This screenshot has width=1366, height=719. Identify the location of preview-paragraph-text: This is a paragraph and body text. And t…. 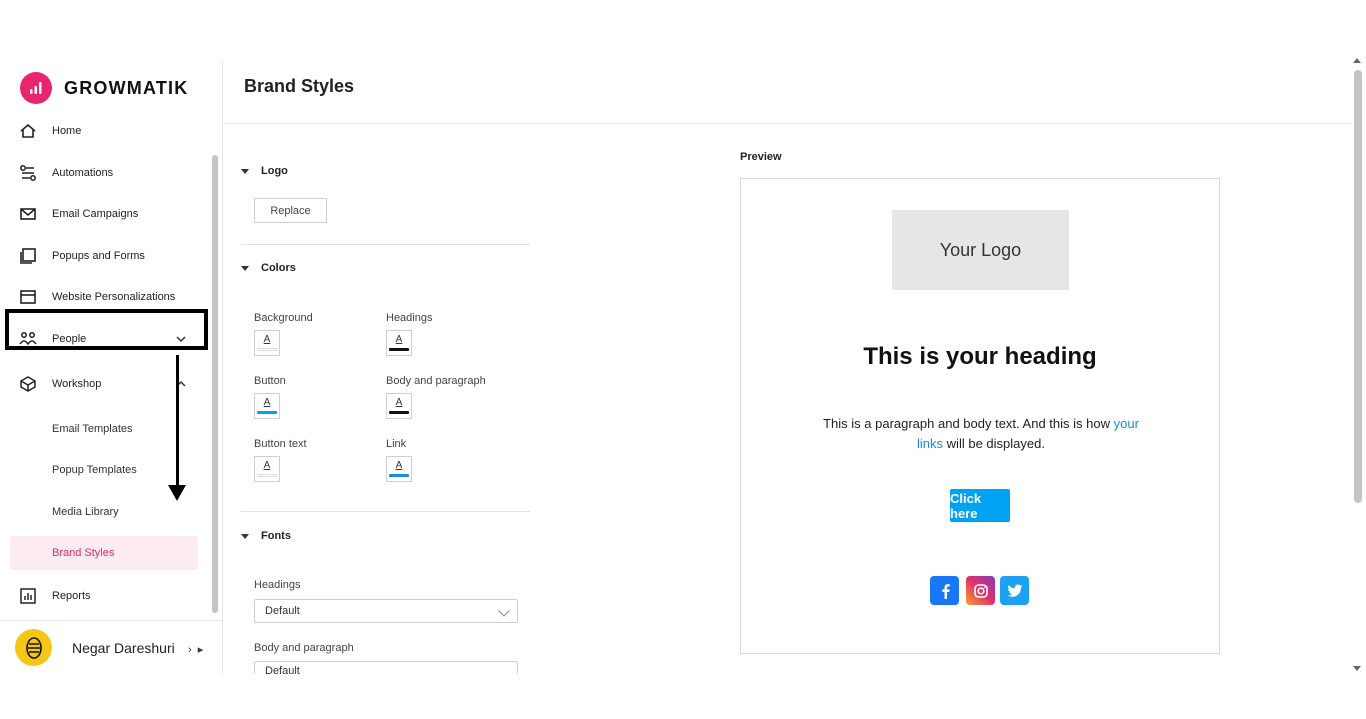
(966, 423).